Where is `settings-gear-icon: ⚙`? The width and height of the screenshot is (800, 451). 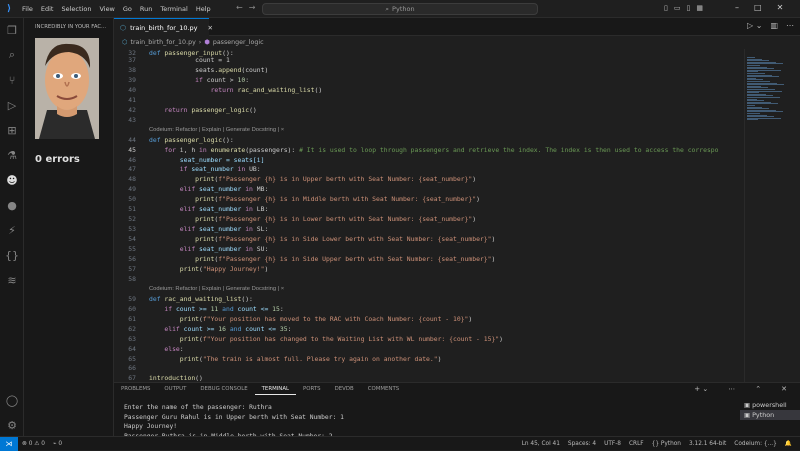 settings-gear-icon: ⚙ is located at coordinates (12, 425).